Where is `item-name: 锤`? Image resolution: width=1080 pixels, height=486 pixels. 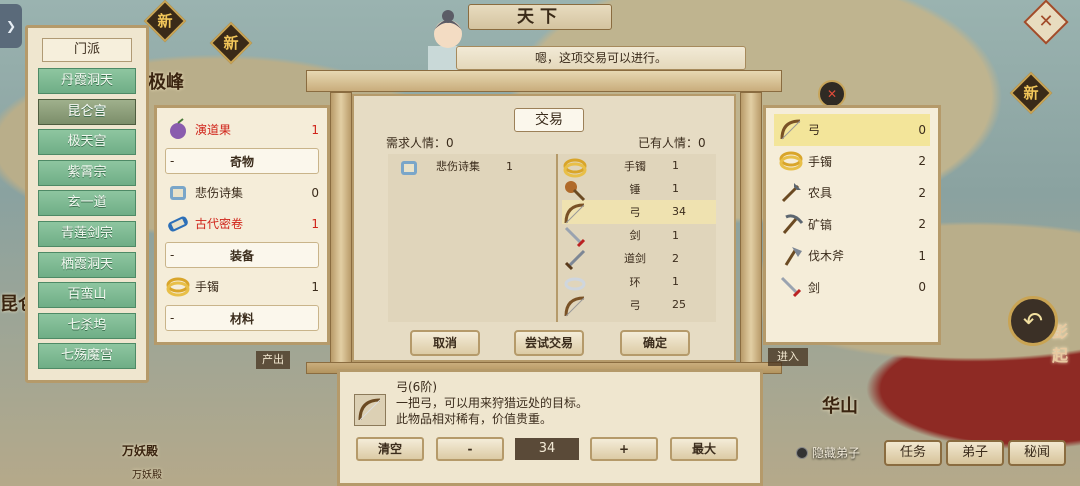 item-name: 锤 is located at coordinates (635, 189).